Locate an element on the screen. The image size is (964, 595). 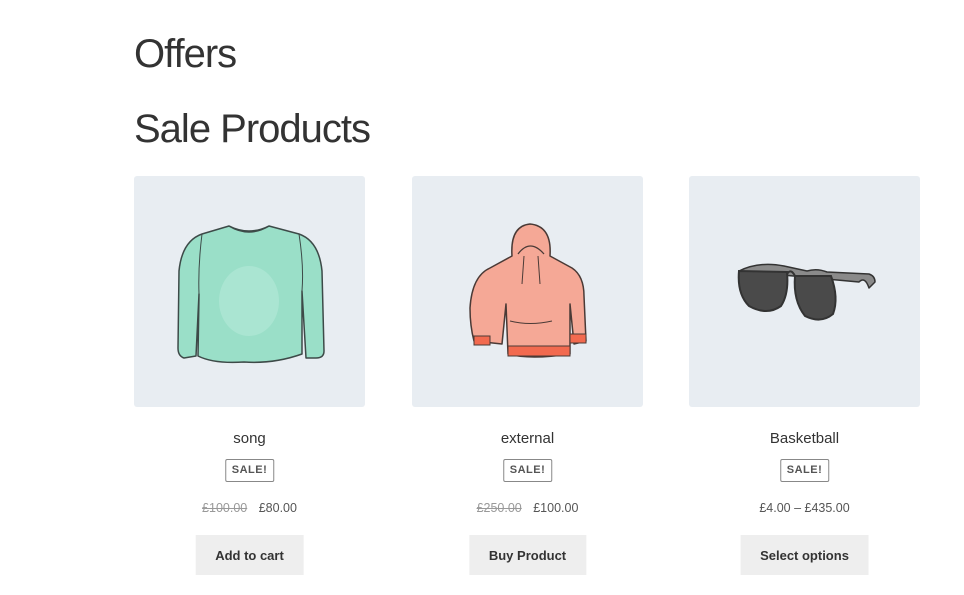
hoodie-icon is located at coordinates (528, 290).